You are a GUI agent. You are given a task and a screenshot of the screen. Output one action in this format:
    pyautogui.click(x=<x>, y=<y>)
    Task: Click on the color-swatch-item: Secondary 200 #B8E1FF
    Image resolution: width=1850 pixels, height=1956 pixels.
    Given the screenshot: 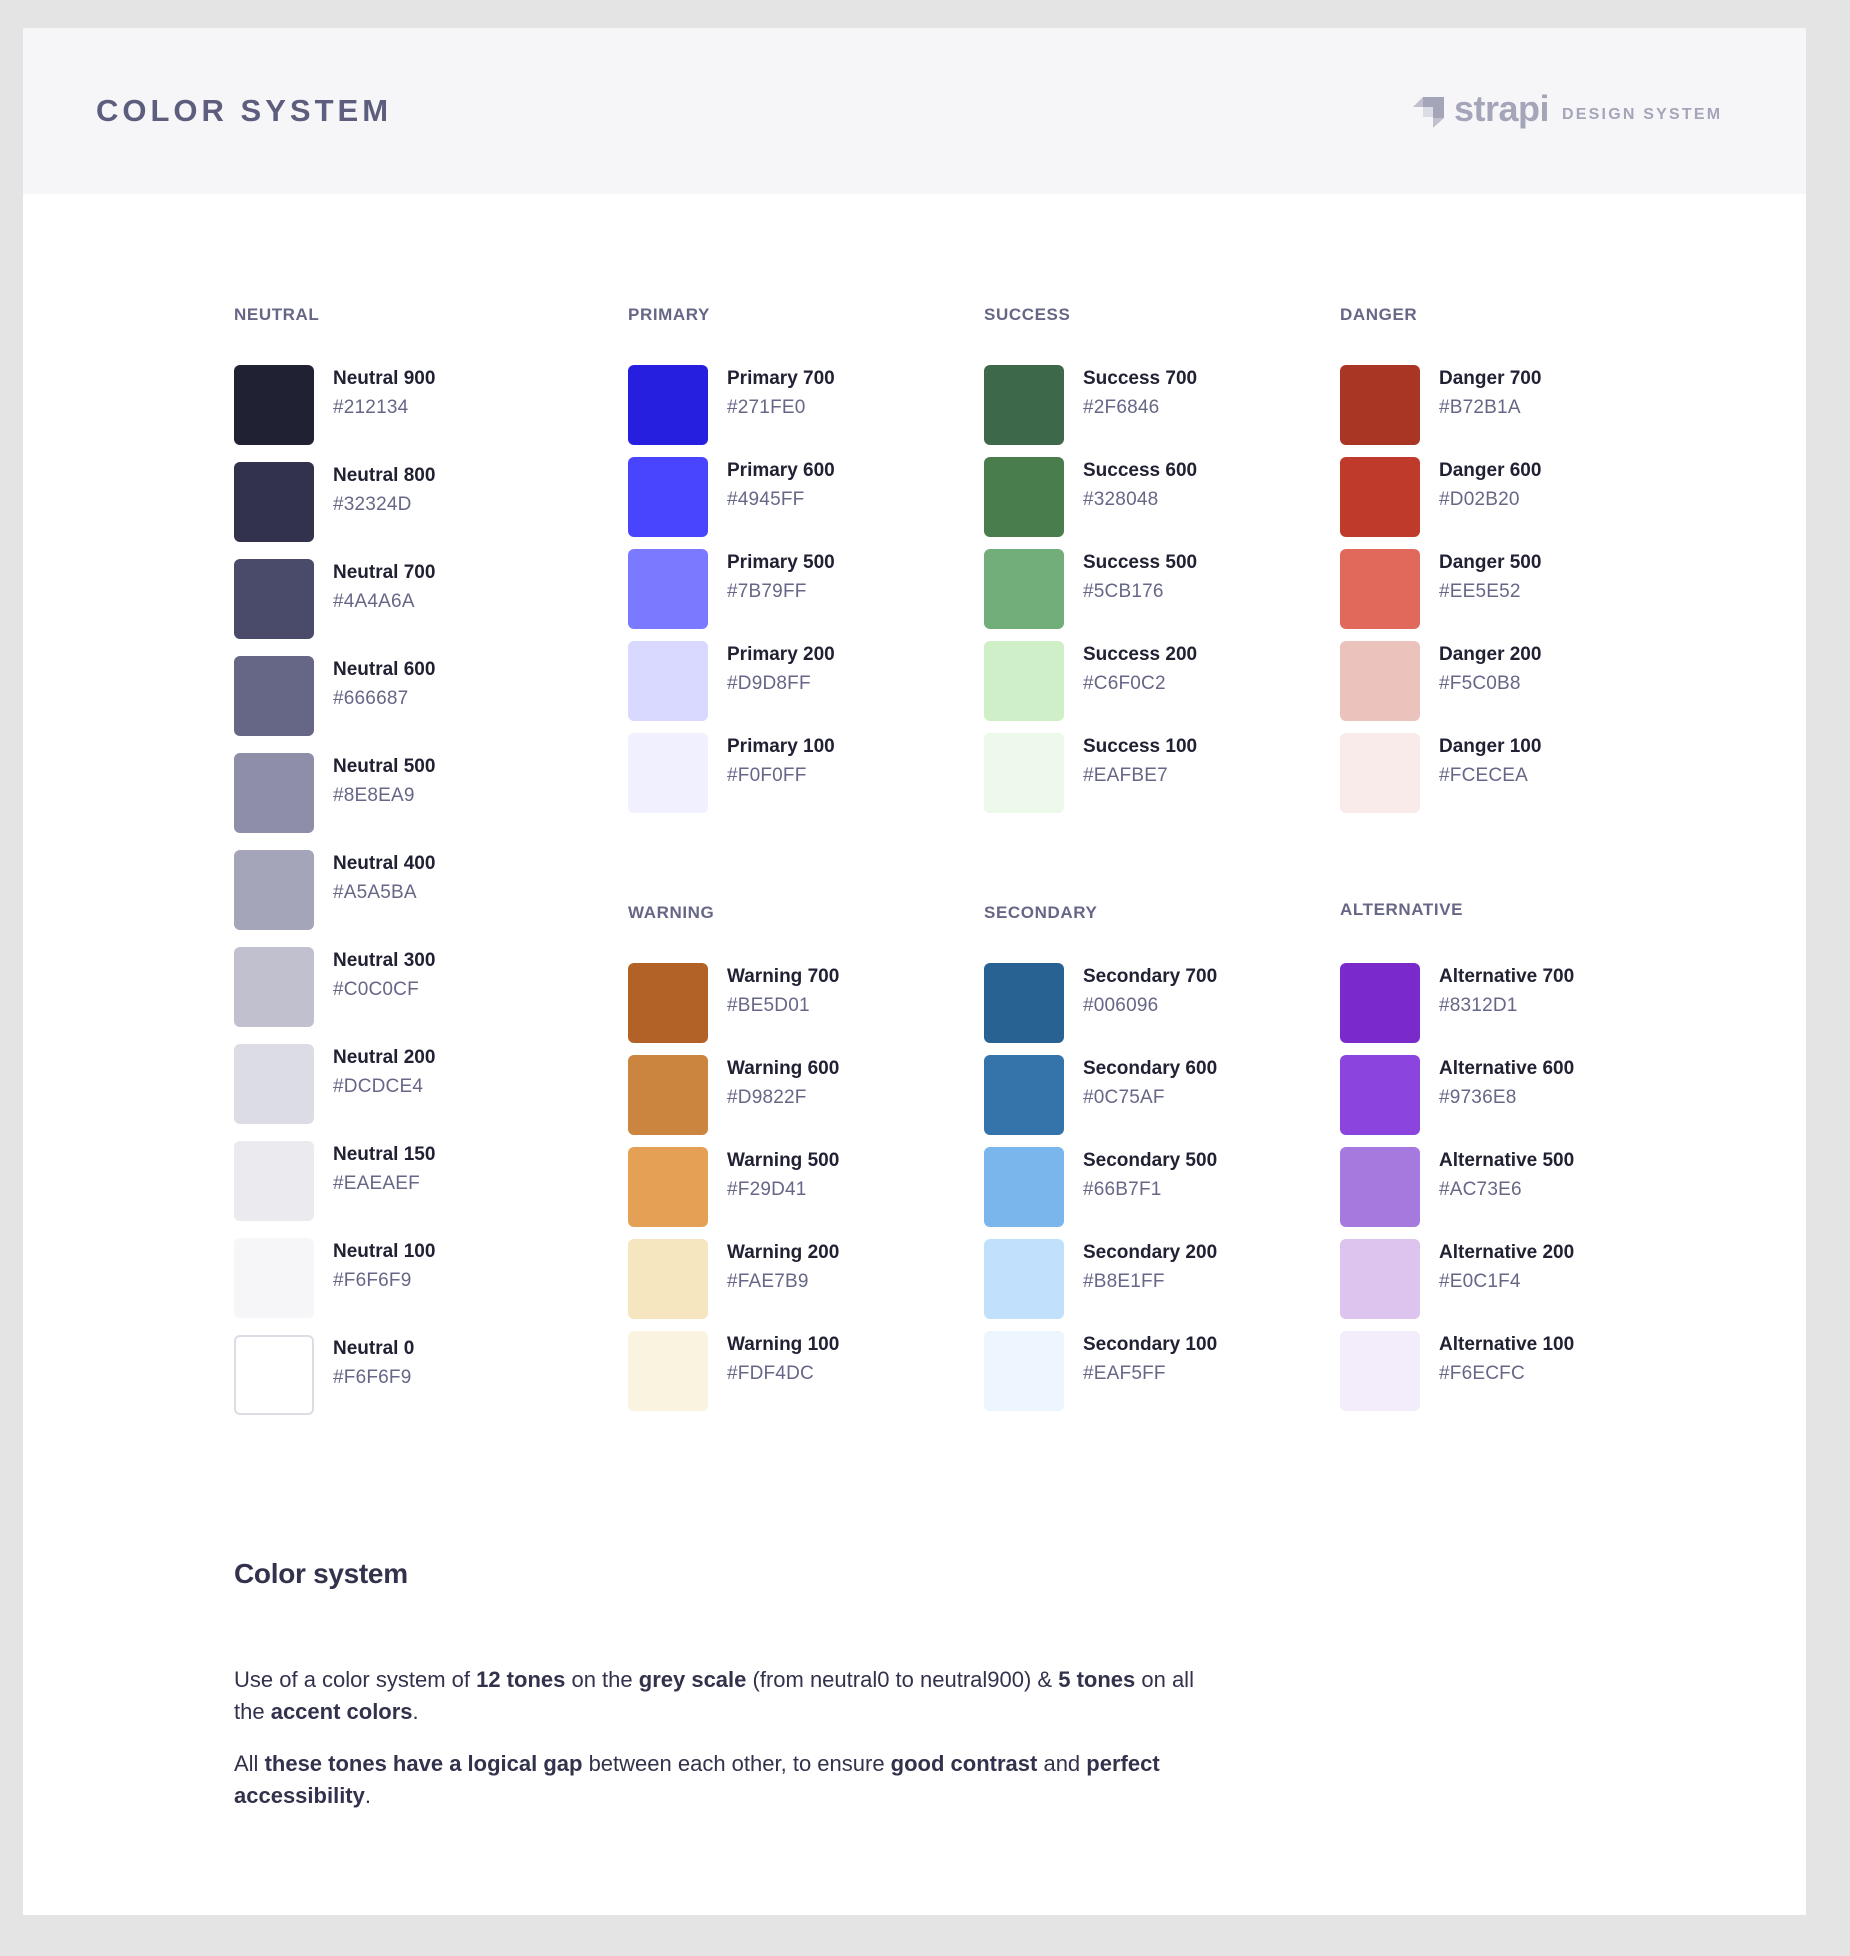 What is the action you would take?
    pyautogui.click(x=1144, y=1279)
    